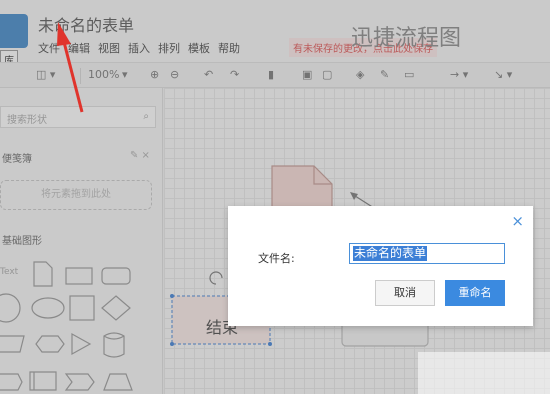 The height and width of the screenshot is (394, 550). I want to click on cancel-button: 取消, so click(405, 293).